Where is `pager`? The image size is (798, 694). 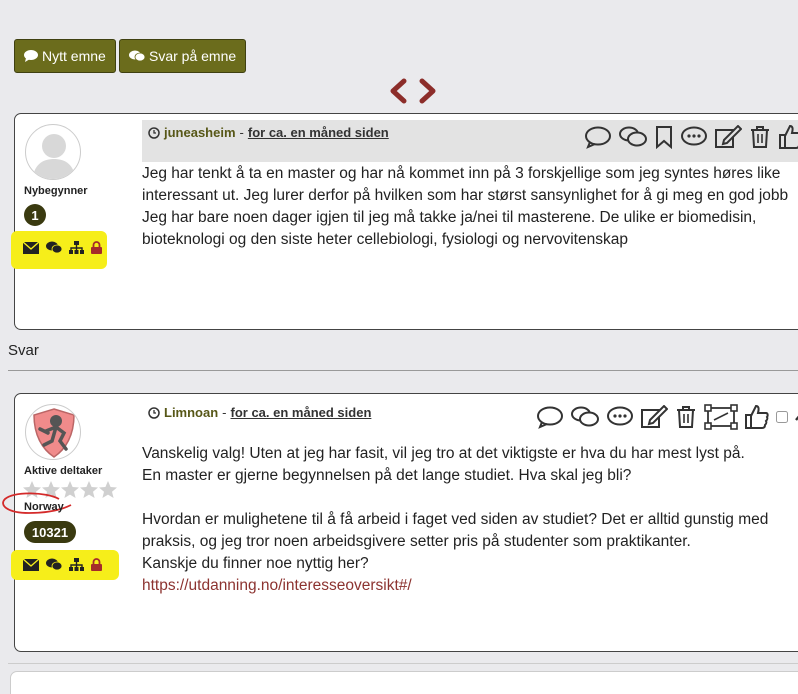 pager is located at coordinates (413, 91).